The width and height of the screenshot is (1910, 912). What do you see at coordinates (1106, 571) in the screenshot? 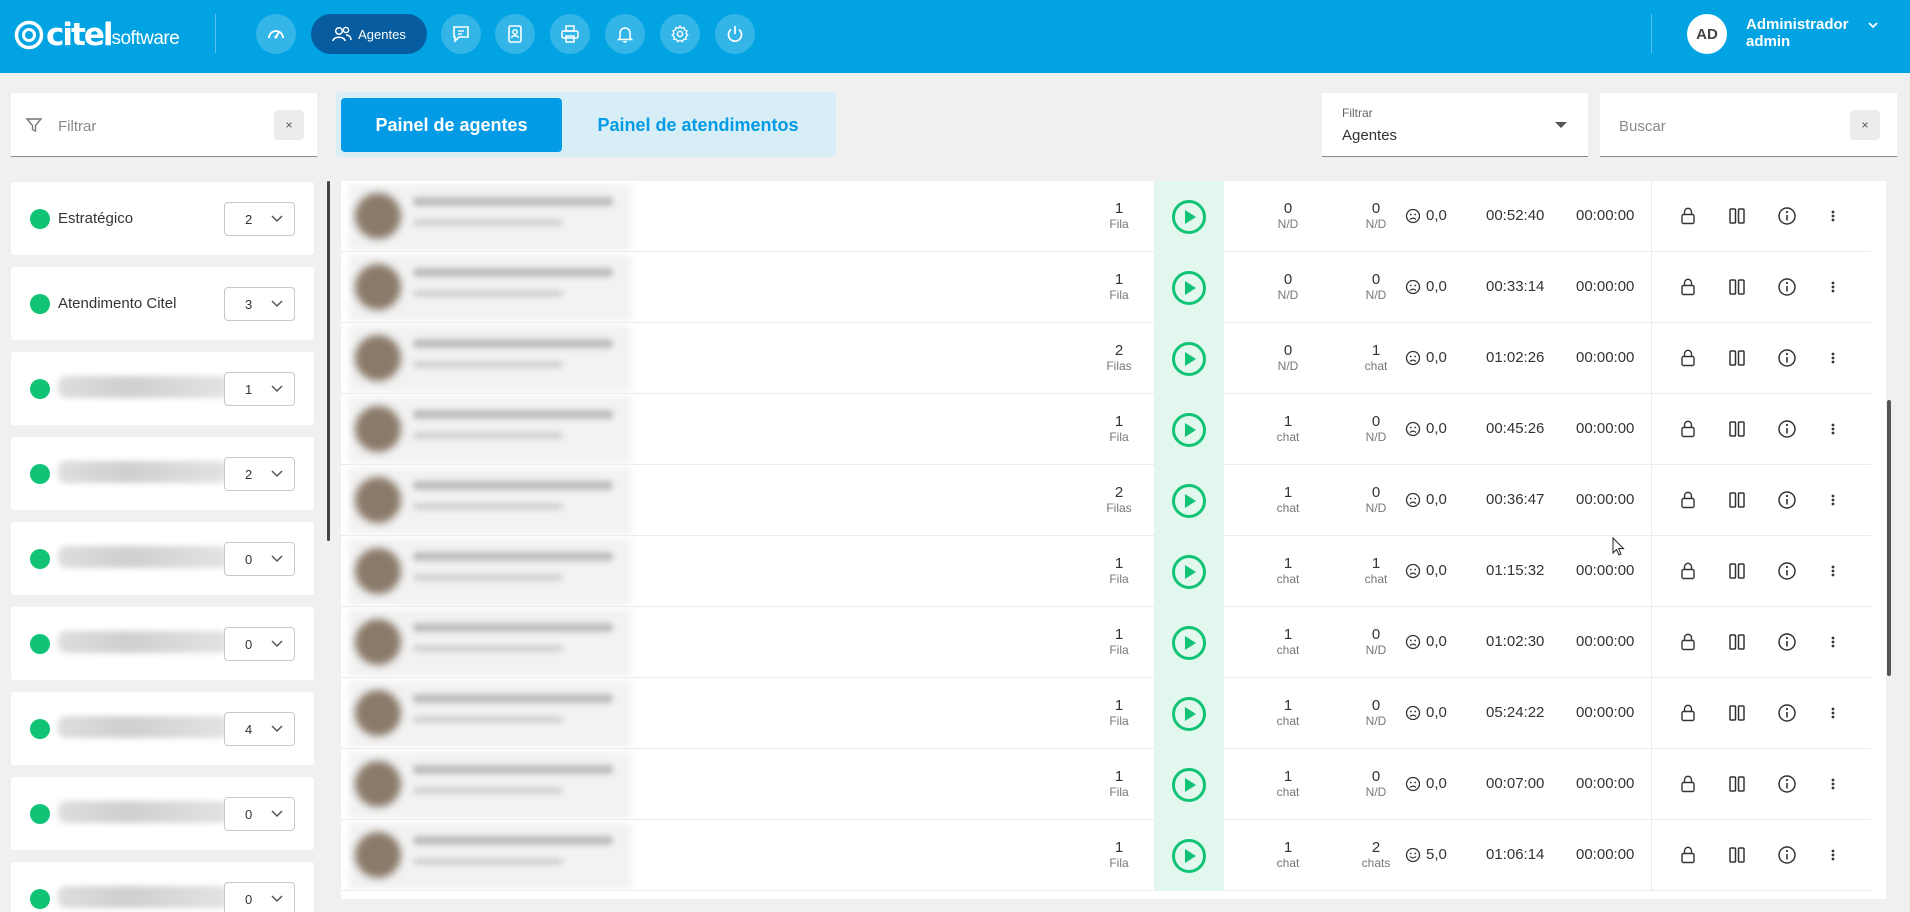
I see `agent-row: 1 Fila 1 chat 1 chat 0,0 01:15:32 00:00:00` at bounding box center [1106, 571].